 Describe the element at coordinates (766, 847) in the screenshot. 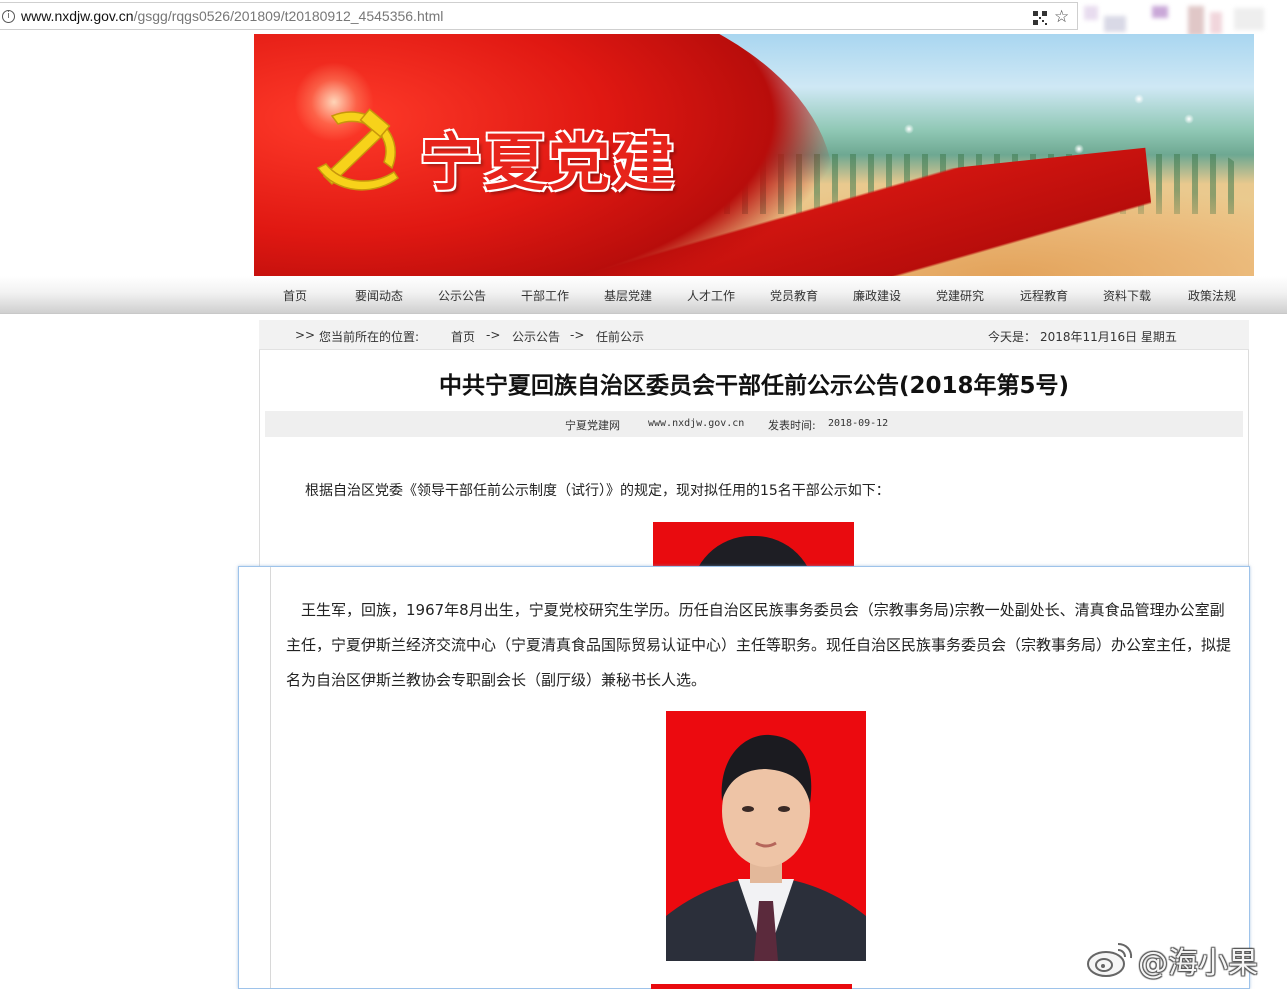

I see `portrait-figure` at that location.